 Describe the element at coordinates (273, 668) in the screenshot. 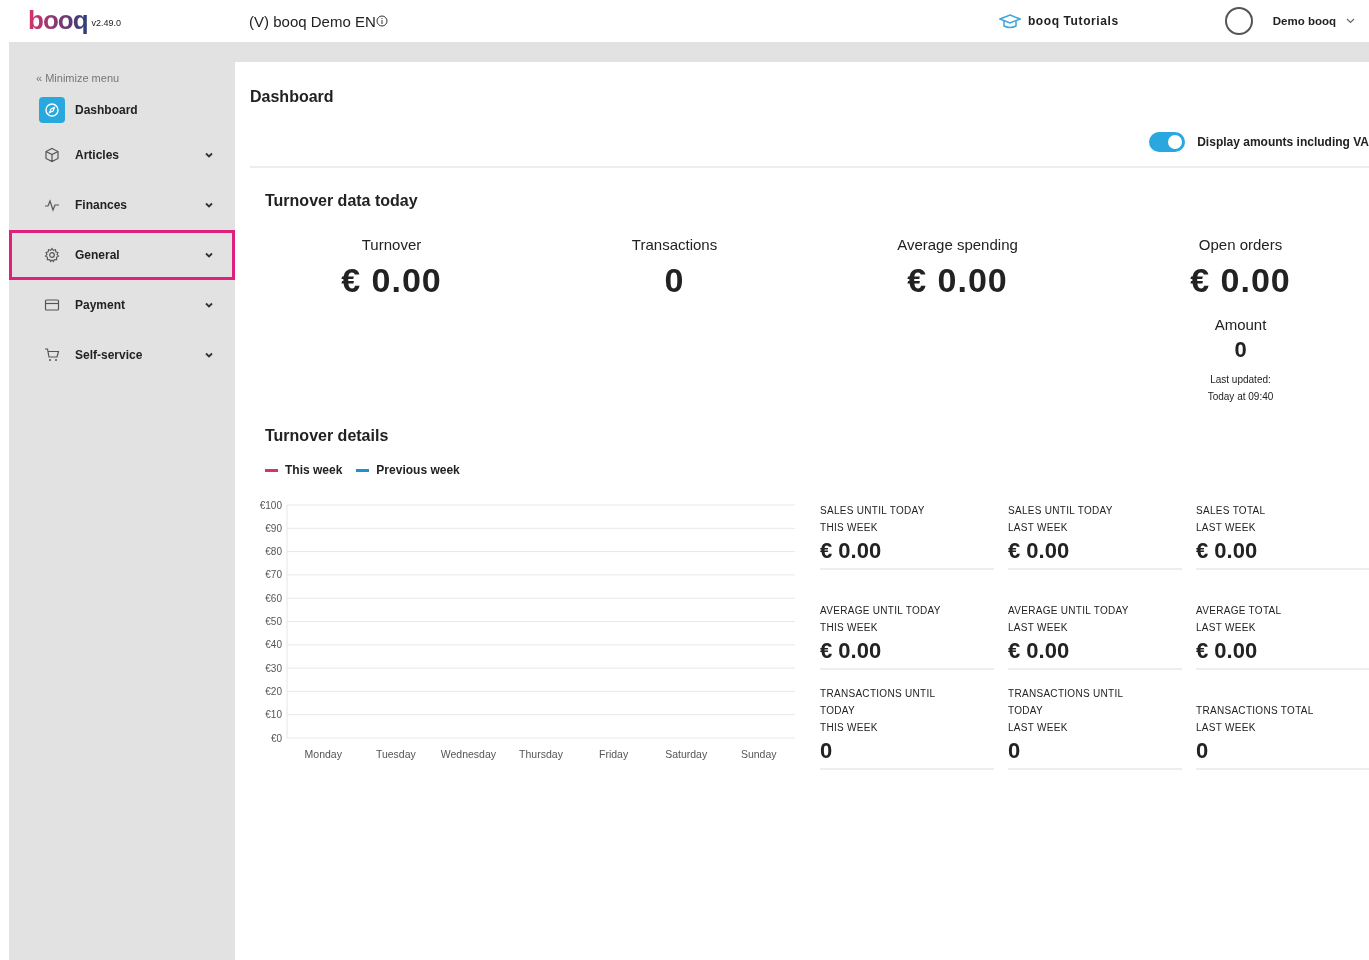

I see `axis-tick-label: €30` at that location.